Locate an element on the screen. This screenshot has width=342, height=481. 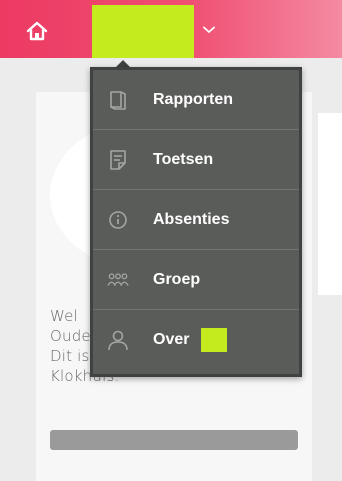
chevron-down-icon is located at coordinates (209, 29).